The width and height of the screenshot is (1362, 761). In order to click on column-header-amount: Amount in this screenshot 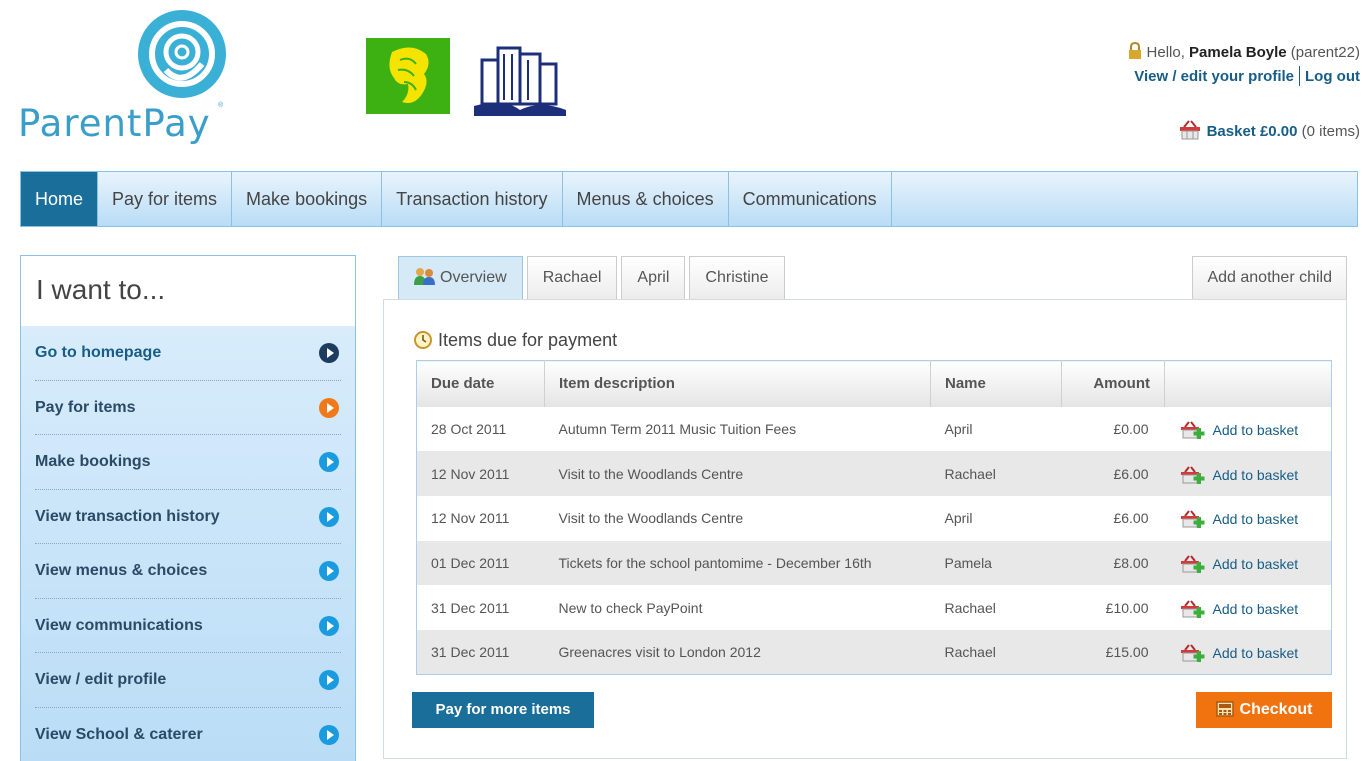, I will do `click(1113, 383)`.